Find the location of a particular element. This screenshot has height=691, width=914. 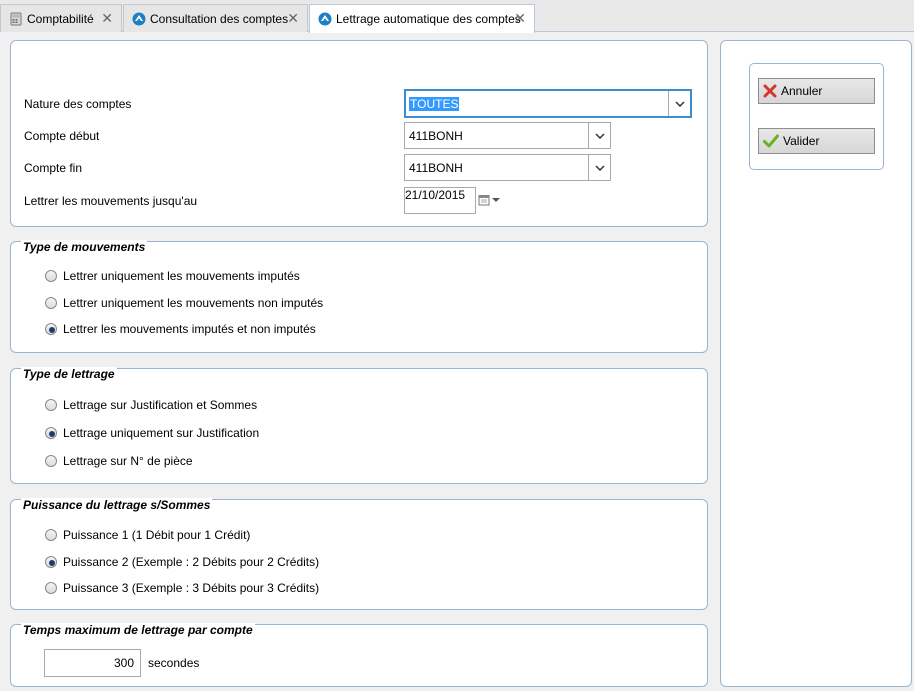

tab-lettrage-automatique: Lettrage automatique des comptes ✕ is located at coordinates (422, 18).